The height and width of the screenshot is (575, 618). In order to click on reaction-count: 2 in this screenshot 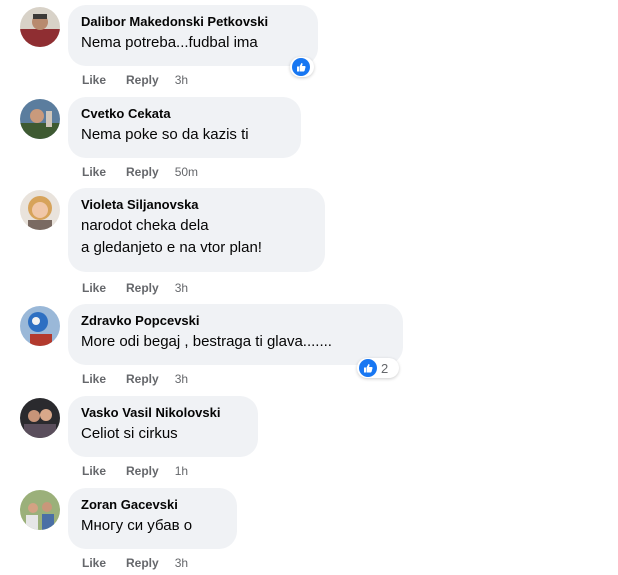, I will do `click(385, 368)`.